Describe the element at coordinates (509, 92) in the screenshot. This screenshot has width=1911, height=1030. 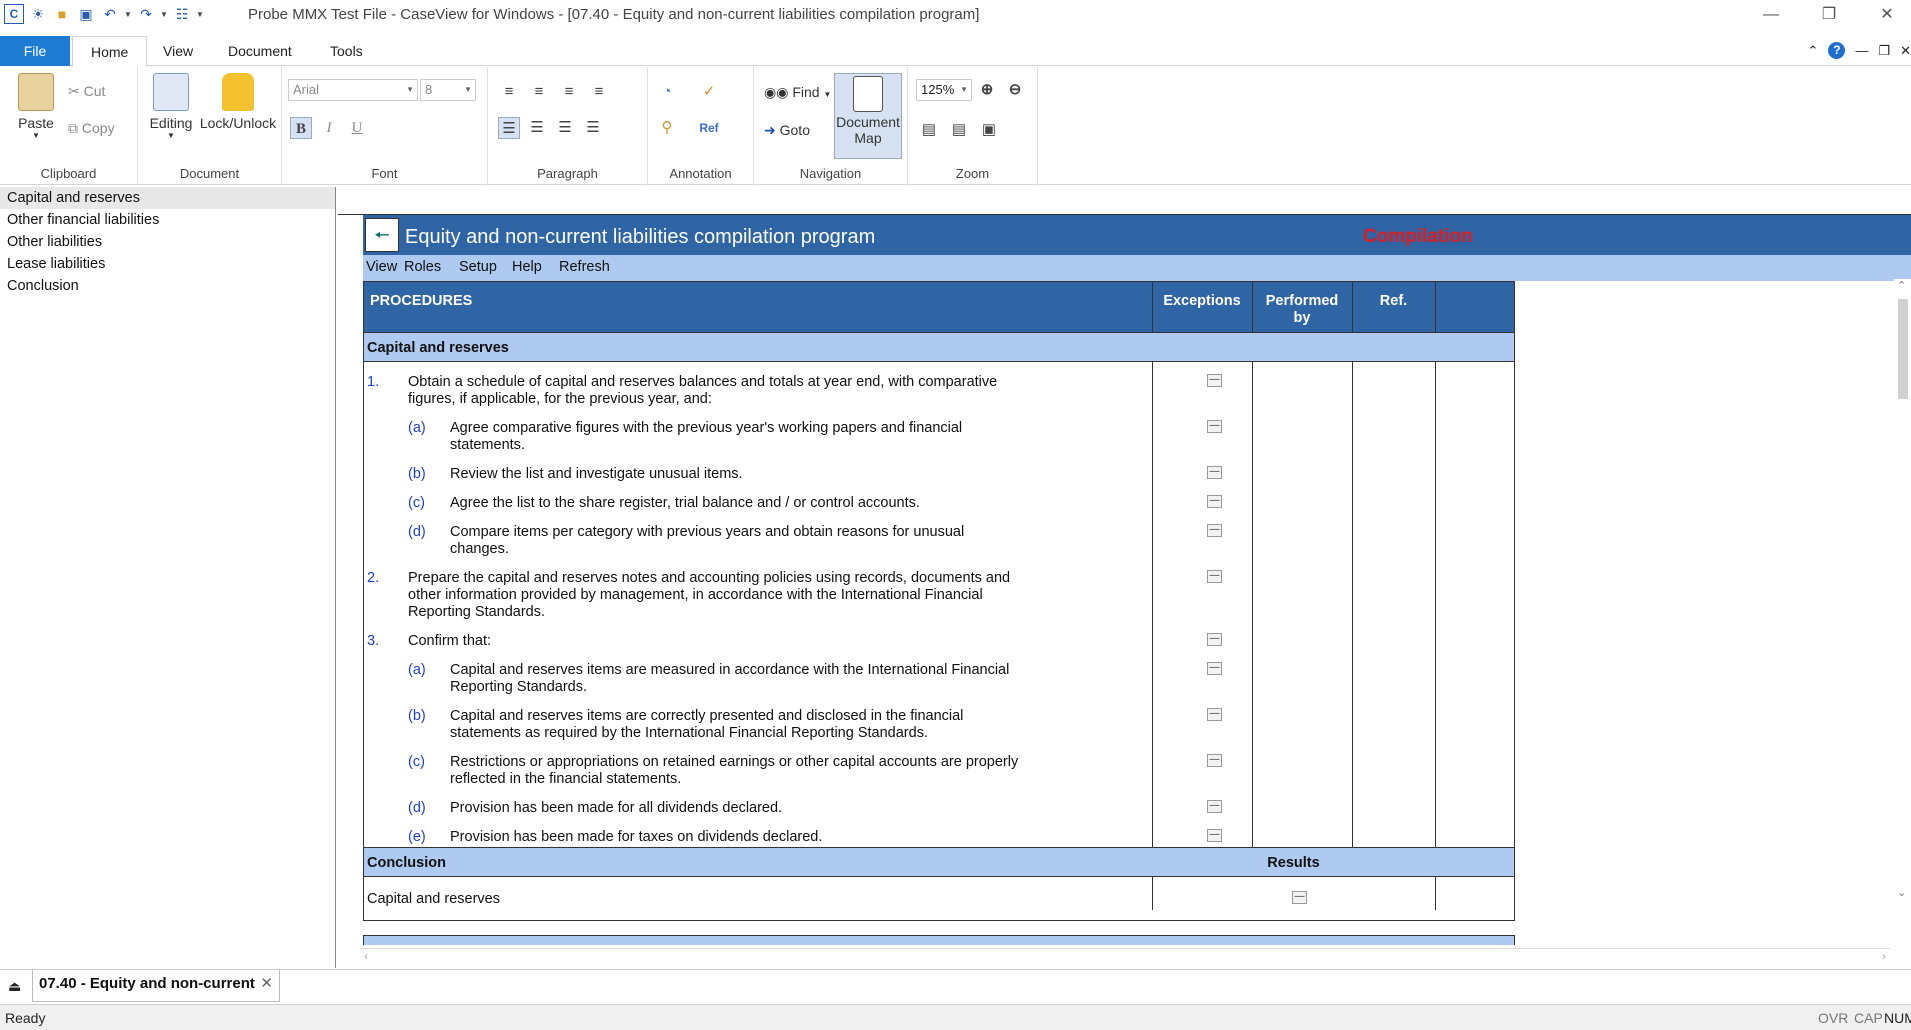
I see `bullets-icon: ≡` at that location.